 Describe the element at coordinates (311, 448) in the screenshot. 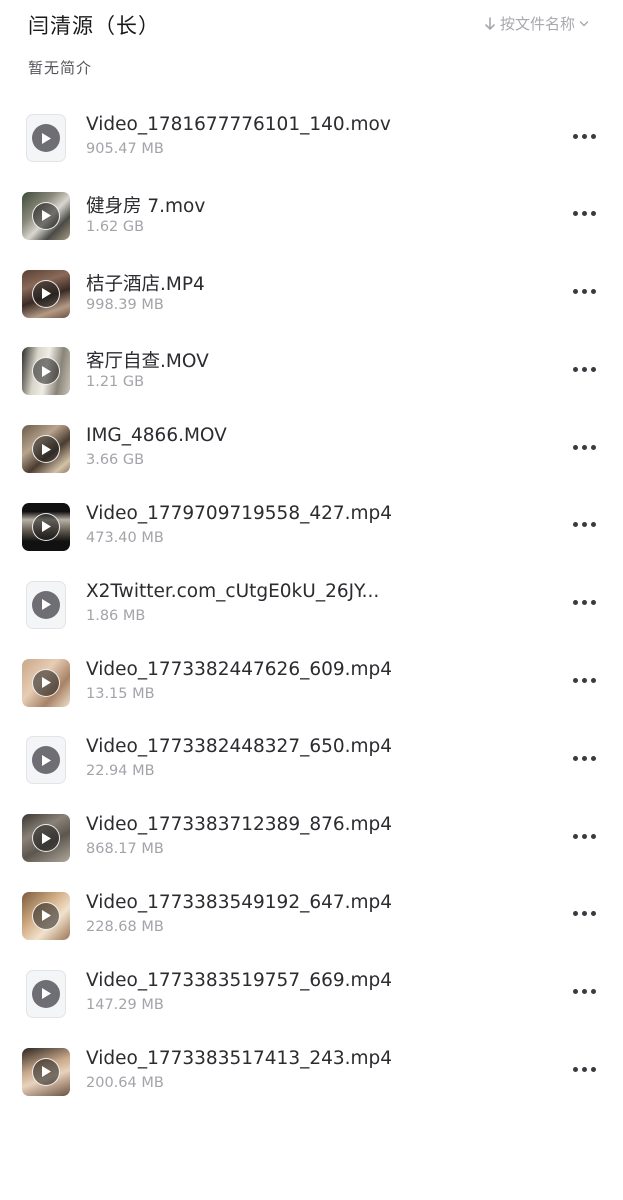

I see `file-row: IMG_4866.MOV 3.66 GB` at that location.